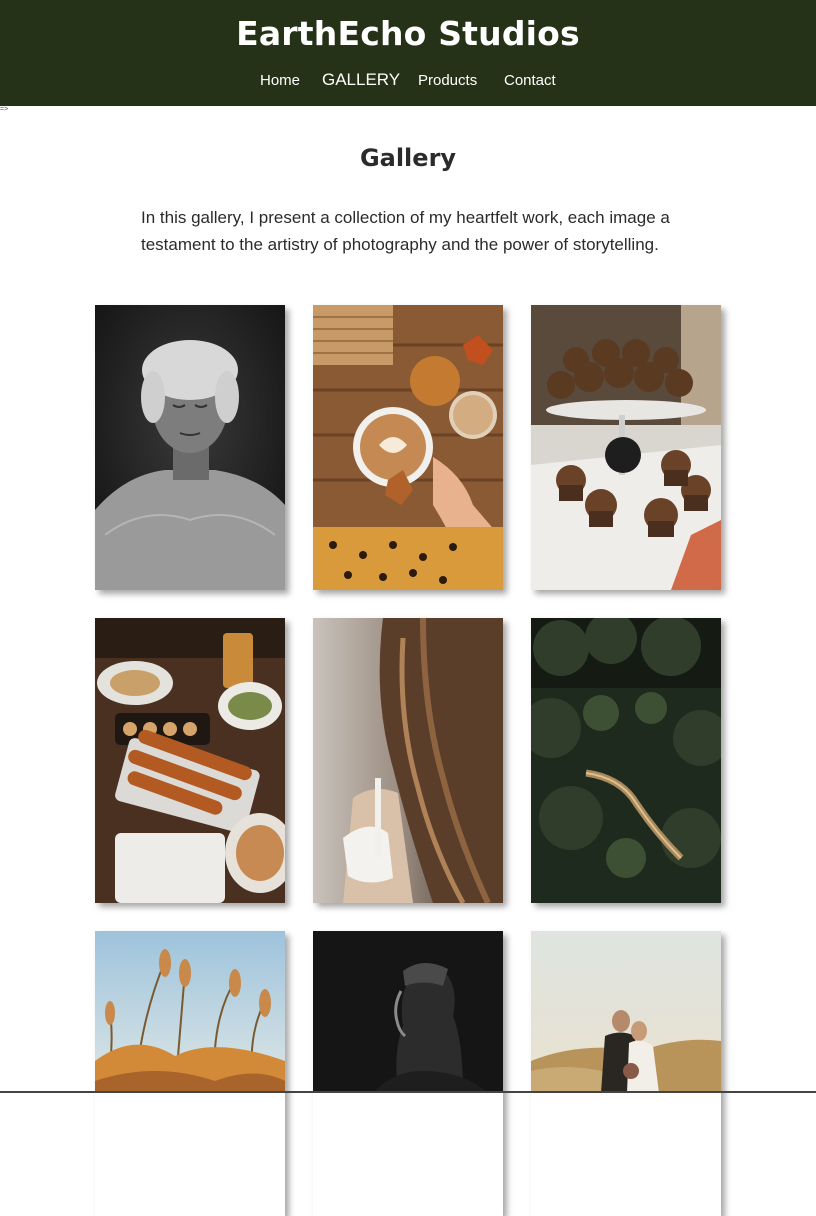 This screenshot has height=1216, width=816. What do you see at coordinates (408, 760) in the screenshot?
I see `photo-woman-hair` at bounding box center [408, 760].